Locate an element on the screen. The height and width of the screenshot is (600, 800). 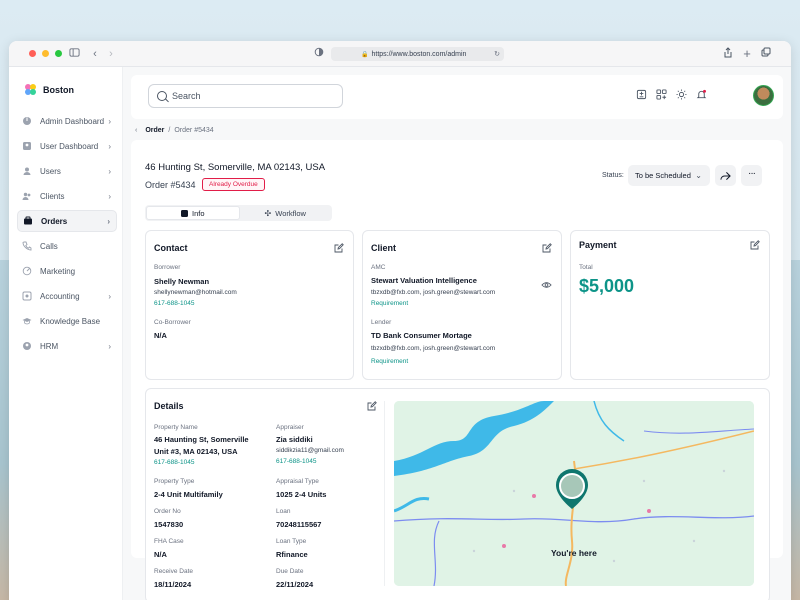
share-icon is located at coordinates (728, 54).